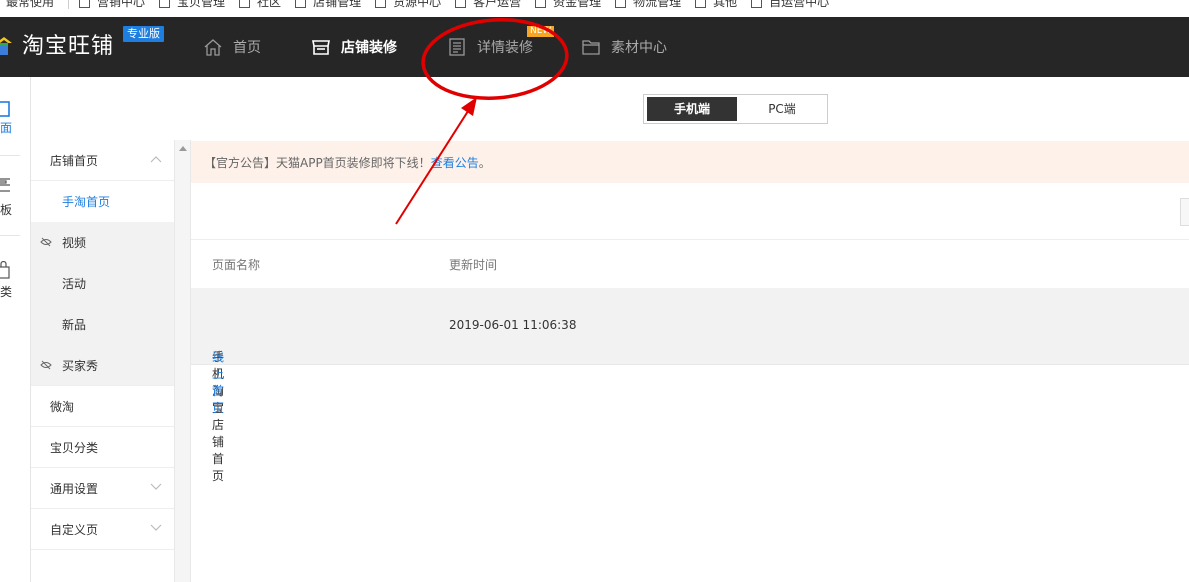  What do you see at coordinates (408, 5) in the screenshot?
I see `bookmark-item: 货源中心` at bounding box center [408, 5].